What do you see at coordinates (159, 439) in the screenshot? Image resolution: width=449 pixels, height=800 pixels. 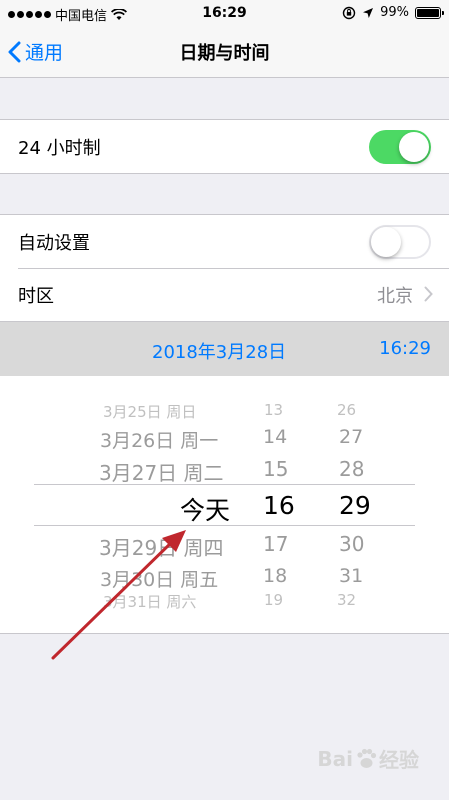 I see `picker-date-item: 3月26日 周一` at bounding box center [159, 439].